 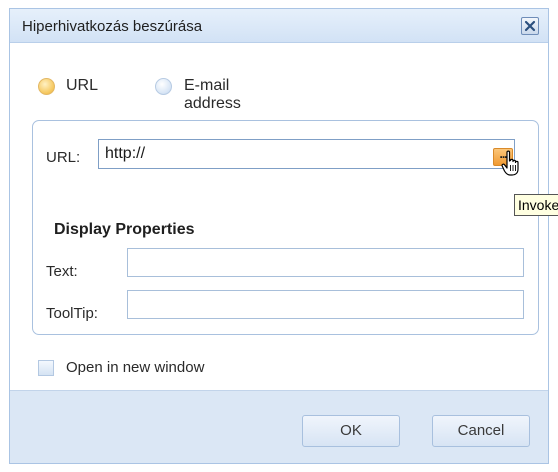 I want to click on tooltip-label: ToolTip:, so click(x=72, y=313).